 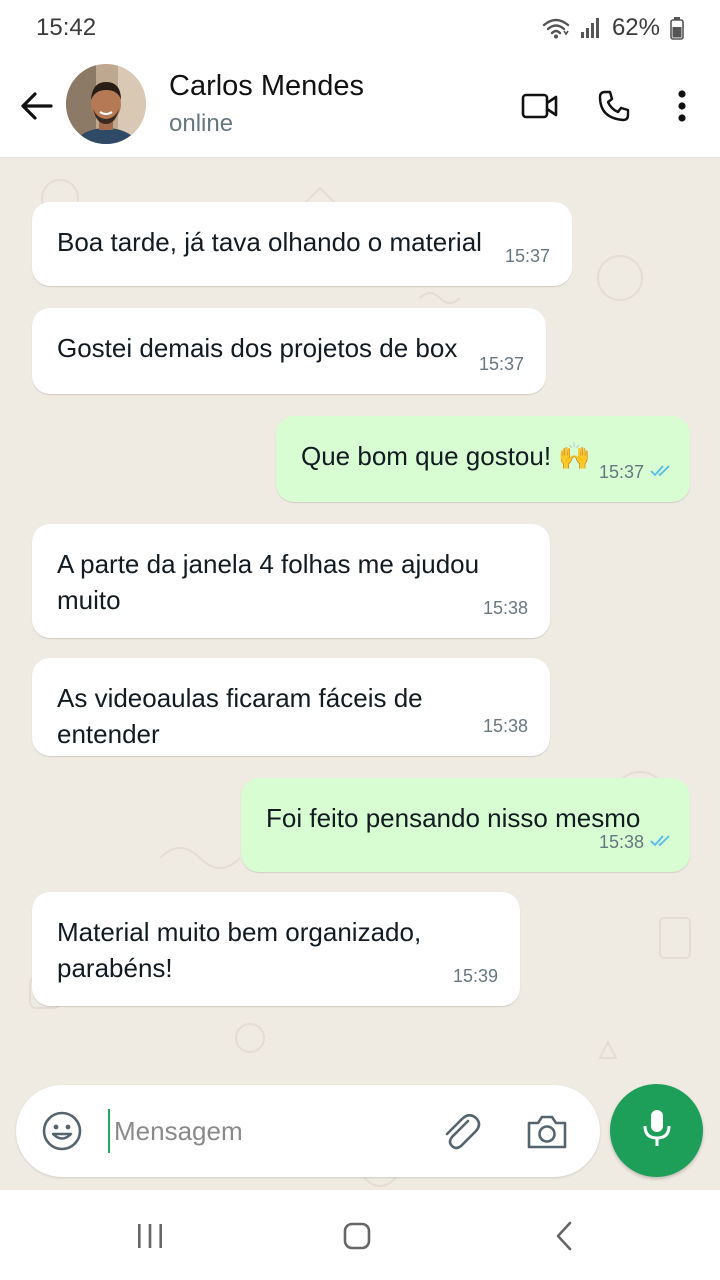 I want to click on message-text: Material muito bem organizado, parabéns!, so click(x=239, y=950).